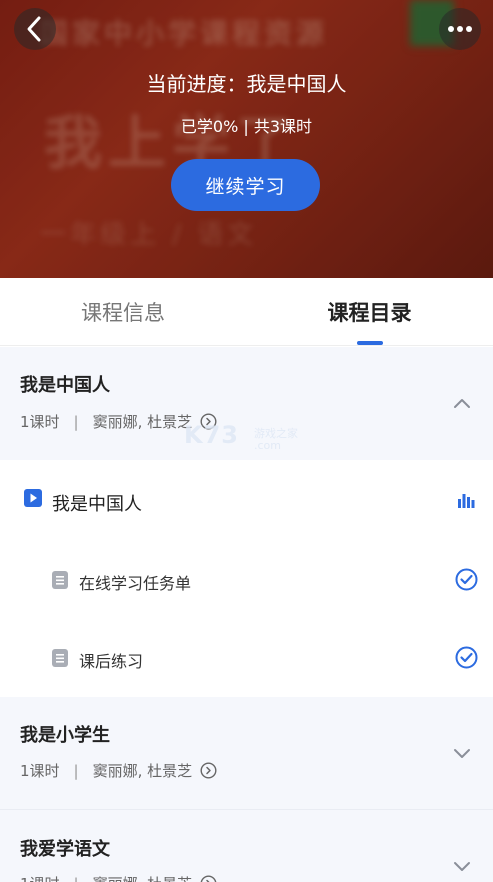 The width and height of the screenshot is (493, 882). What do you see at coordinates (369, 312) in the screenshot?
I see `tab-course-catalog: 课程目录` at bounding box center [369, 312].